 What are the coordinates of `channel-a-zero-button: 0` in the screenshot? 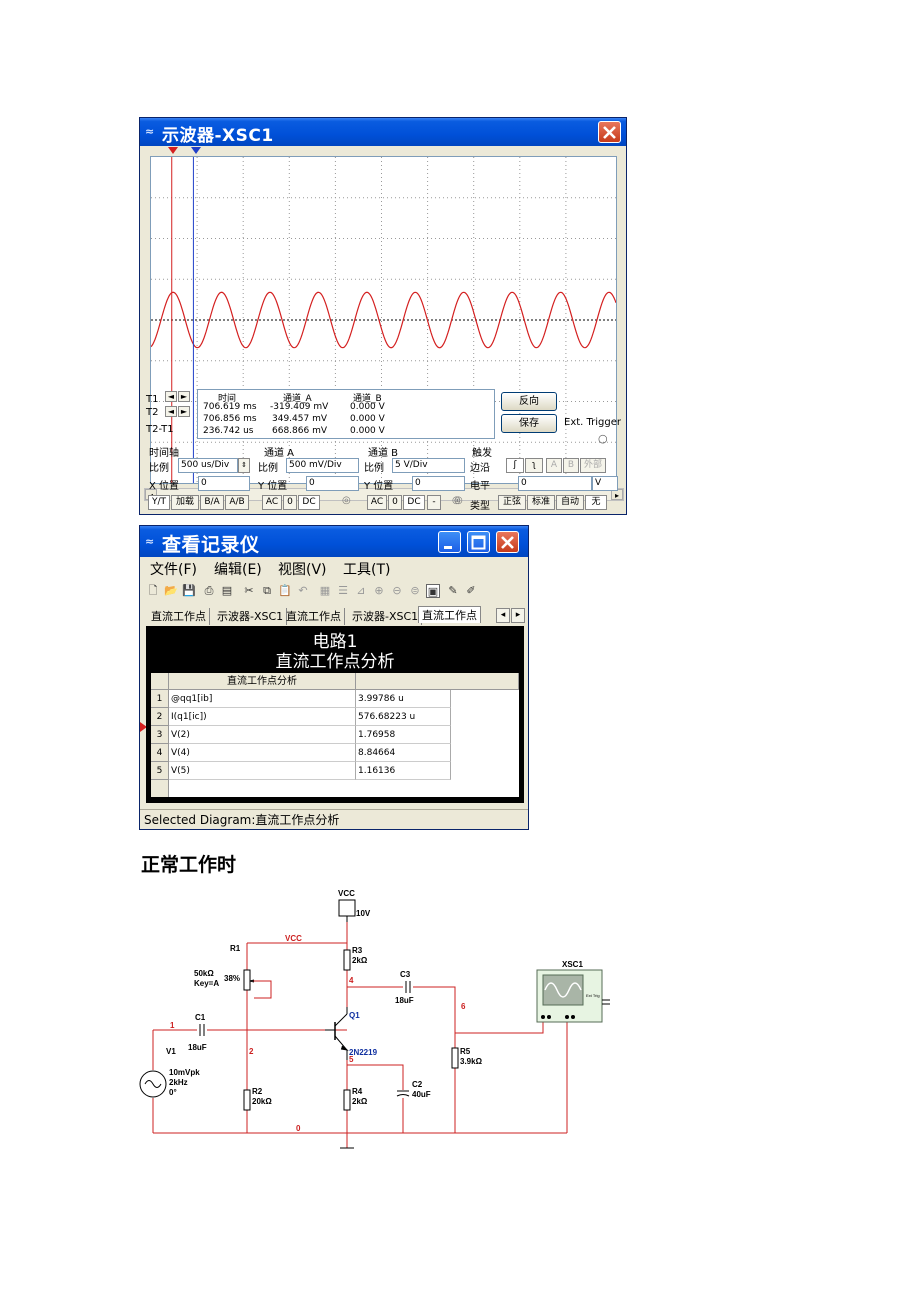 It's located at (290, 502).